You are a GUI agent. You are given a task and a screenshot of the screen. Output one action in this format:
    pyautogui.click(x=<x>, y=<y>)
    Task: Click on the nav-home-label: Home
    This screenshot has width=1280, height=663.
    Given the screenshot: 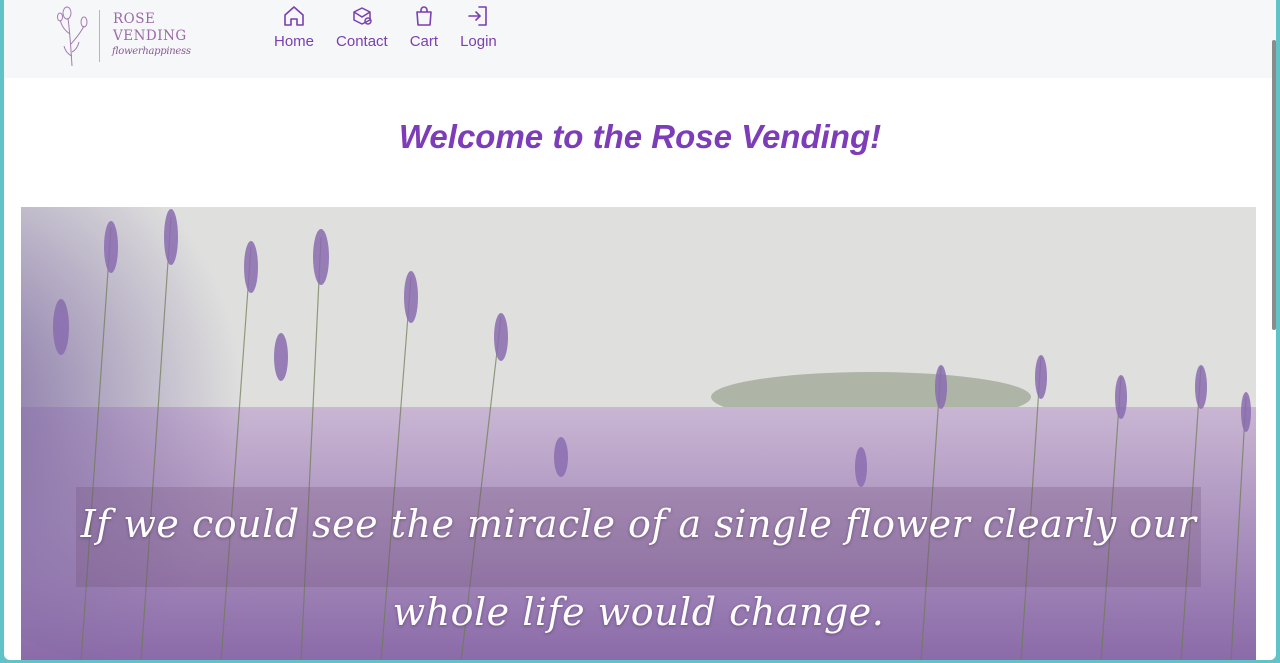 What is the action you would take?
    pyautogui.click(x=294, y=41)
    